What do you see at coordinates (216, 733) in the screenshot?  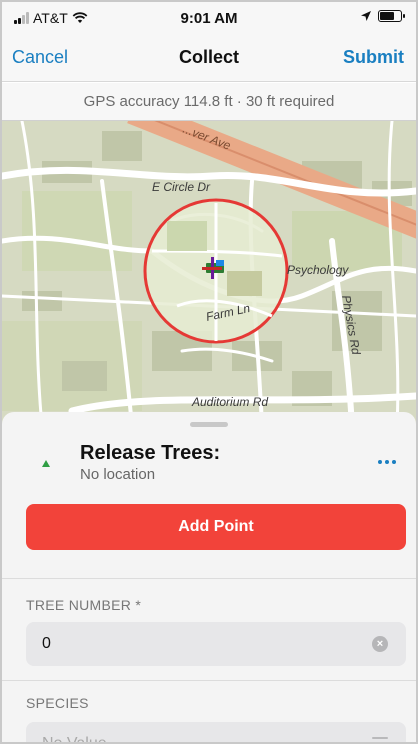 I see `species-field: No Value` at bounding box center [216, 733].